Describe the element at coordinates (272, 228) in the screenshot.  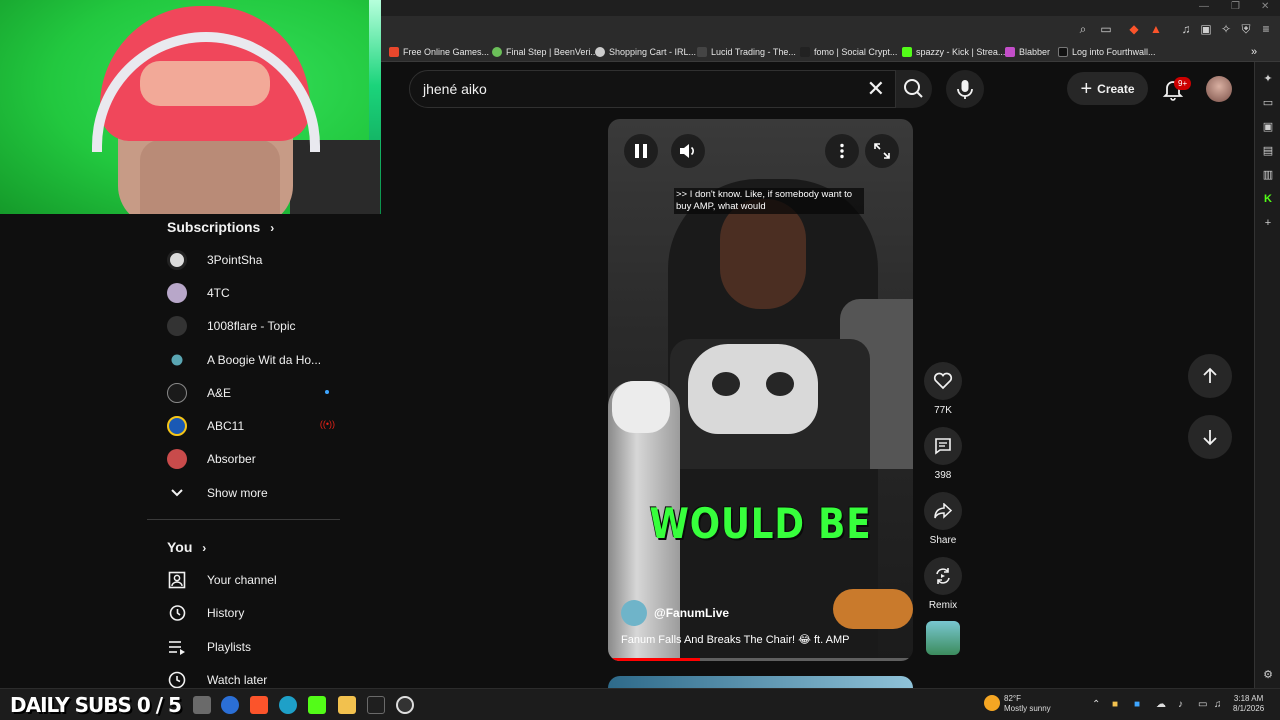
I see `chevron-right-icon: ›` at that location.